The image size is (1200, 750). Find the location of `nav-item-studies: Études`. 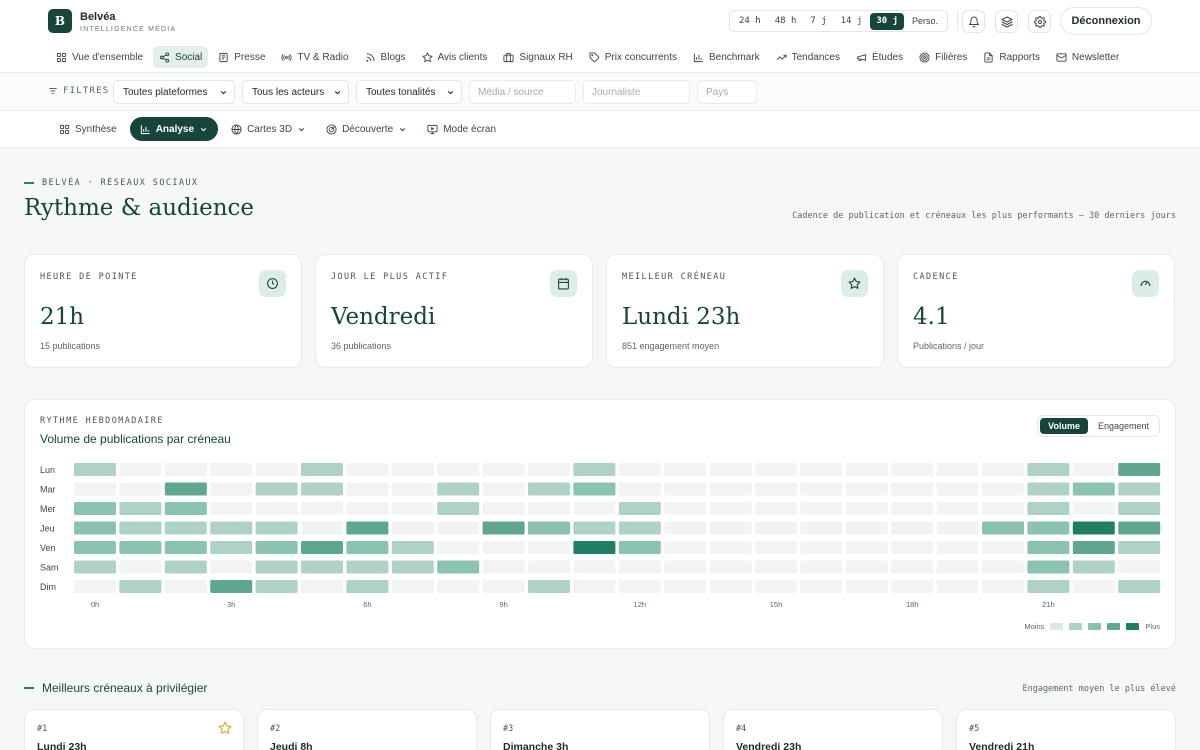

nav-item-studies: Études is located at coordinates (879, 57).